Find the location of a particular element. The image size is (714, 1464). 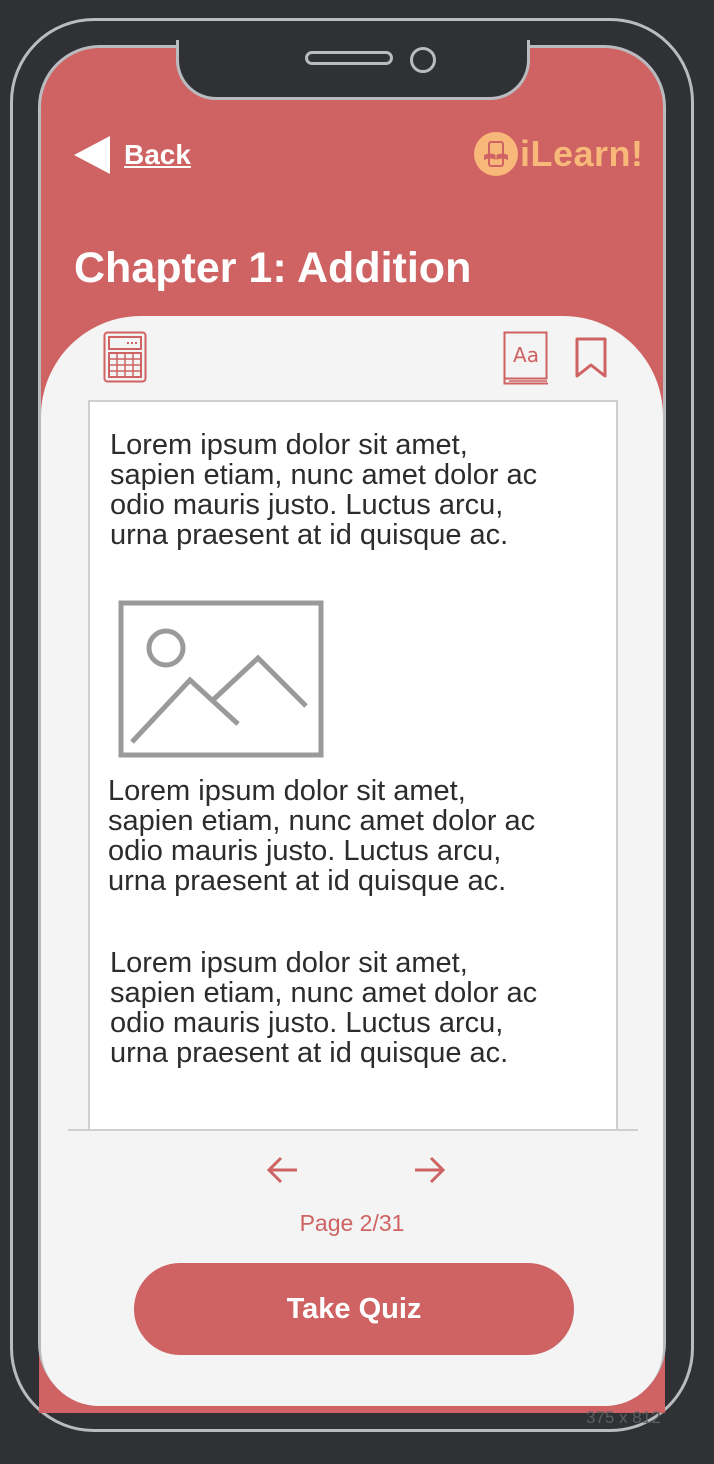

dictionary-icon: Aa is located at coordinates (526, 360).